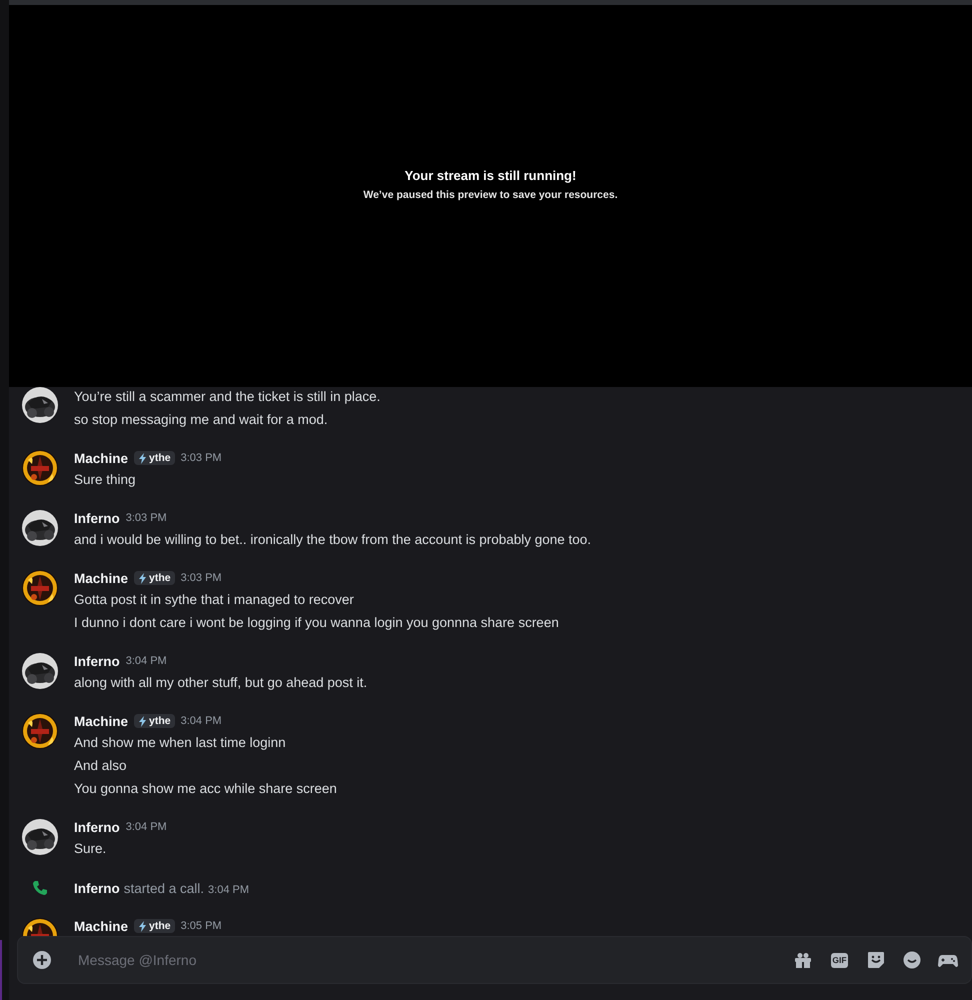 The width and height of the screenshot is (972, 1000). I want to click on message-text: You’re still a scammer and the ticket is still in place., so click(227, 397).